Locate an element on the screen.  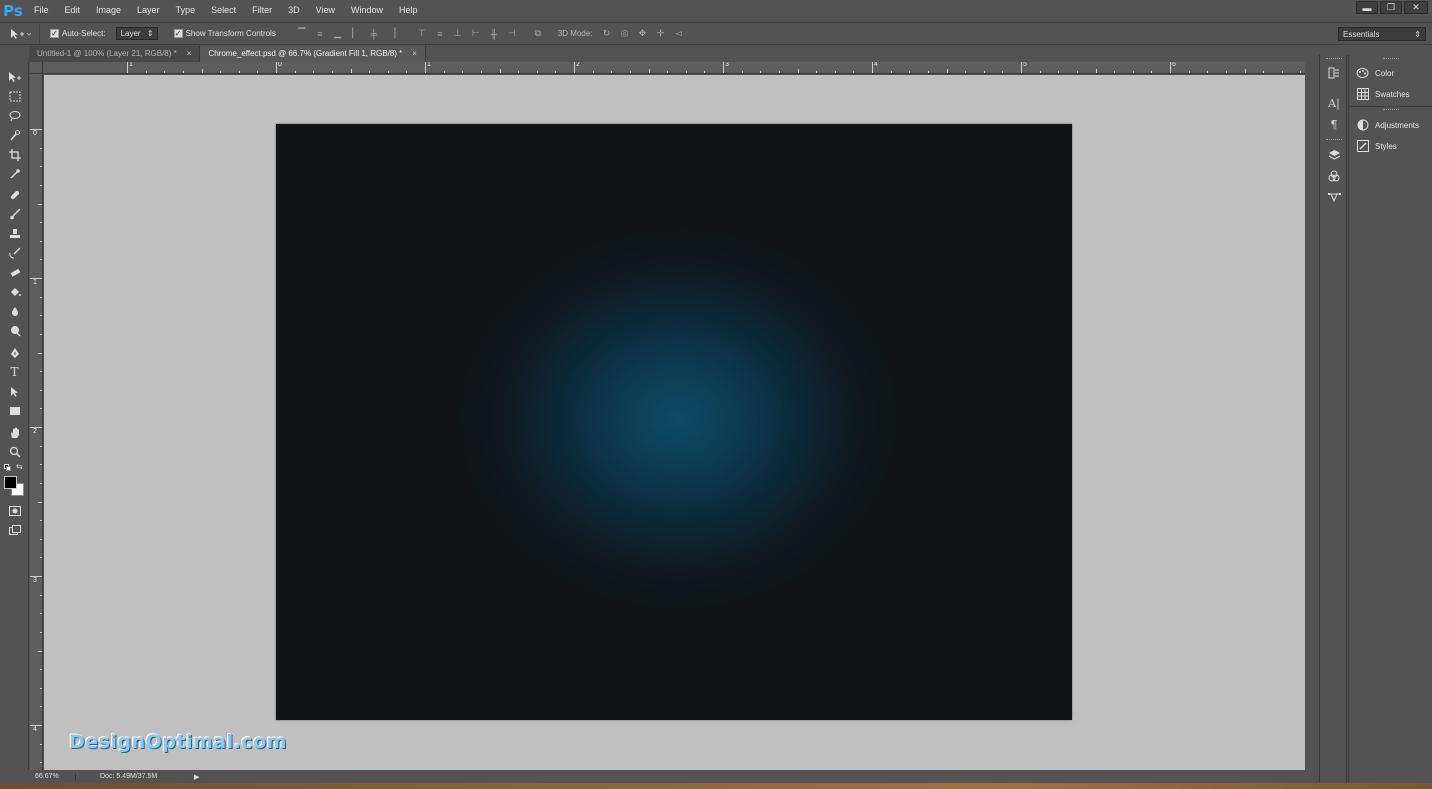
auto-select-target-dropdown: Layer ⇕ is located at coordinates (136, 33).